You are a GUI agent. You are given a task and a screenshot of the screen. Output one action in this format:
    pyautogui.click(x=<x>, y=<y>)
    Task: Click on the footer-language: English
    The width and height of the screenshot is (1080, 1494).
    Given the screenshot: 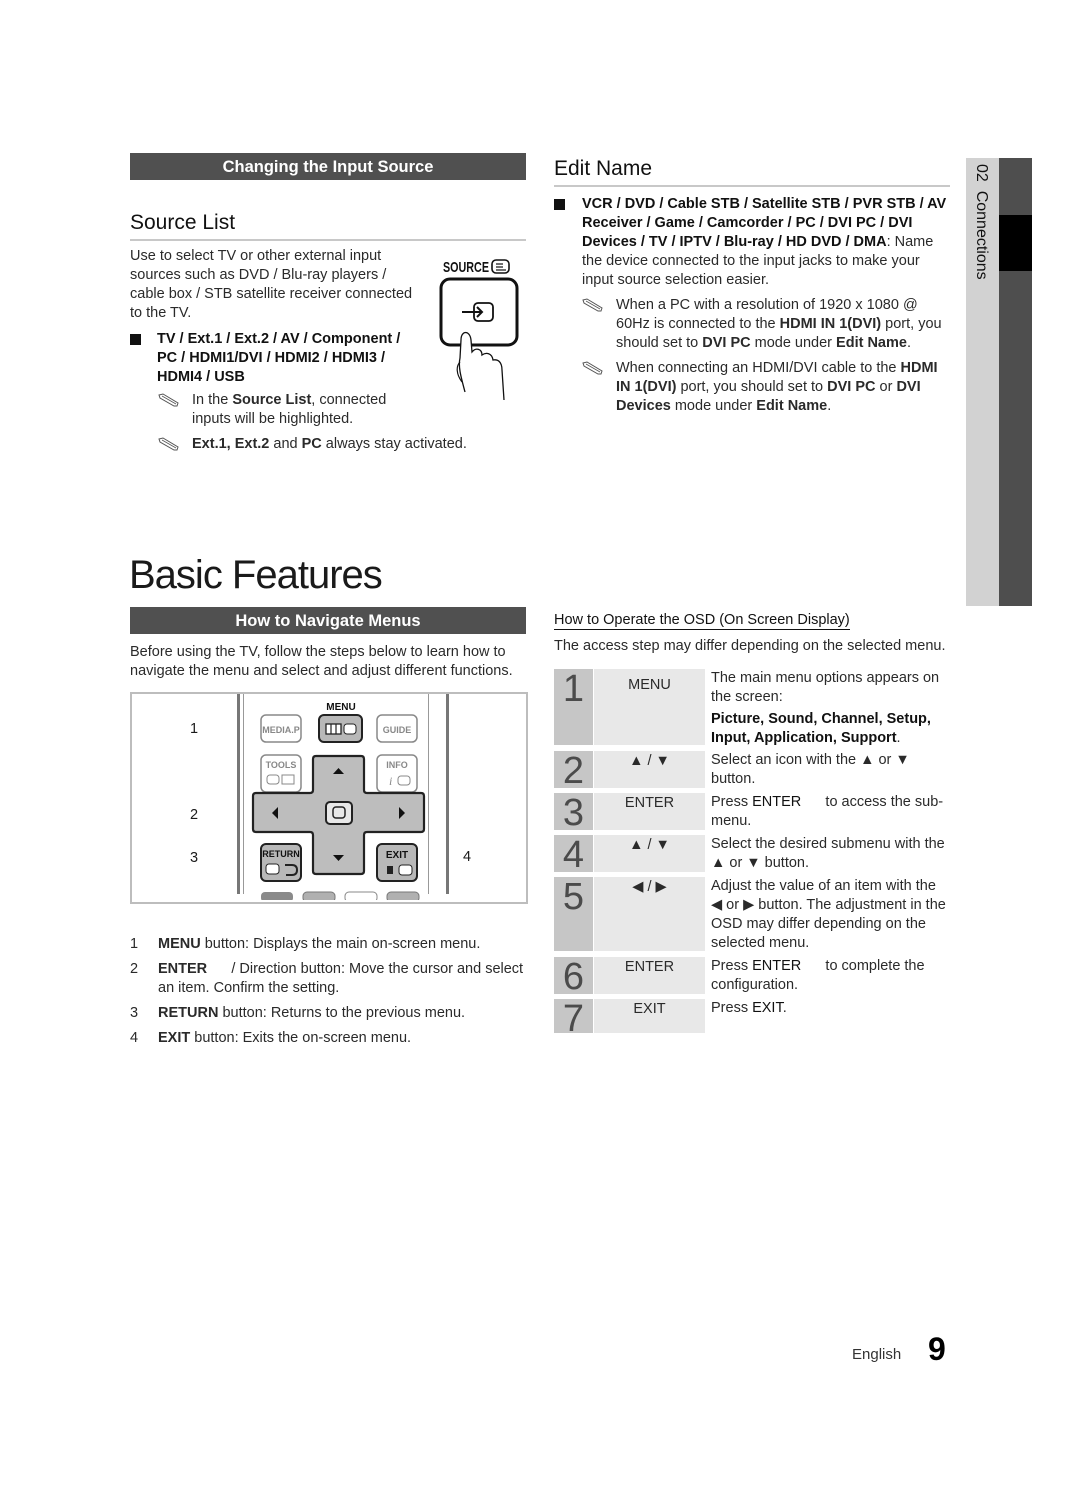 What is the action you would take?
    pyautogui.click(x=877, y=1354)
    